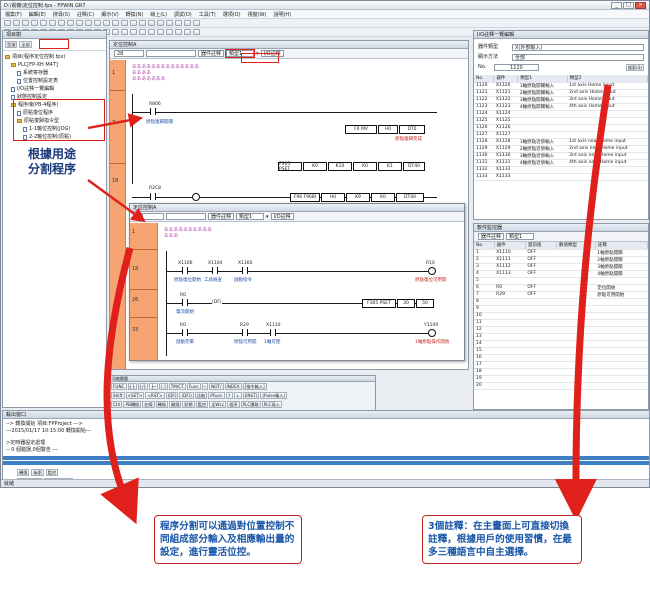  What do you see at coordinates (216, 395) in the screenshot?
I see `function-key: PFunc` at bounding box center [216, 395].